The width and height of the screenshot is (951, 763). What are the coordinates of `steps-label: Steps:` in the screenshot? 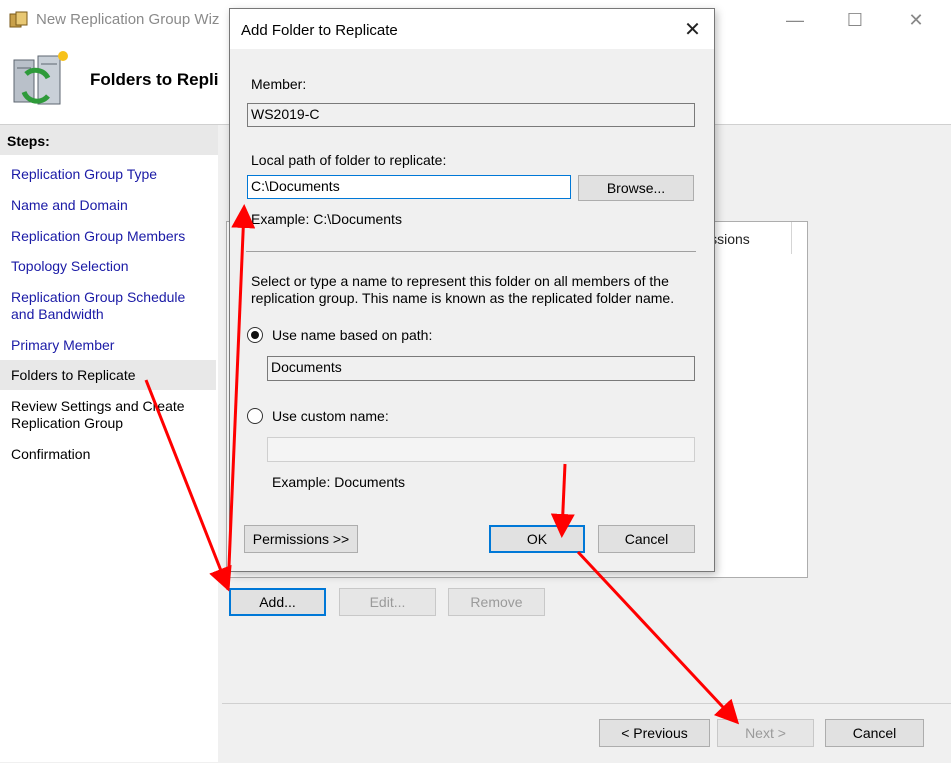 It's located at (28, 141).